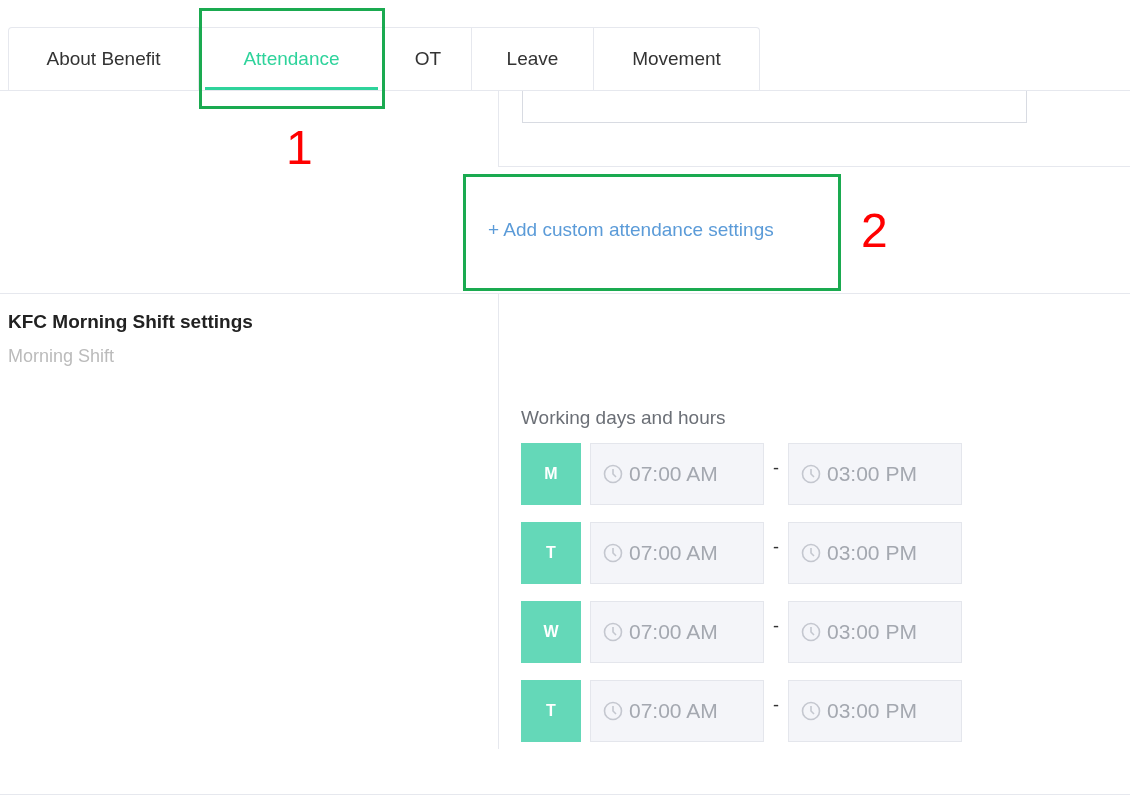  What do you see at coordinates (631, 230) in the screenshot?
I see `add-custom-settings-link: + Add custom attendance settings` at bounding box center [631, 230].